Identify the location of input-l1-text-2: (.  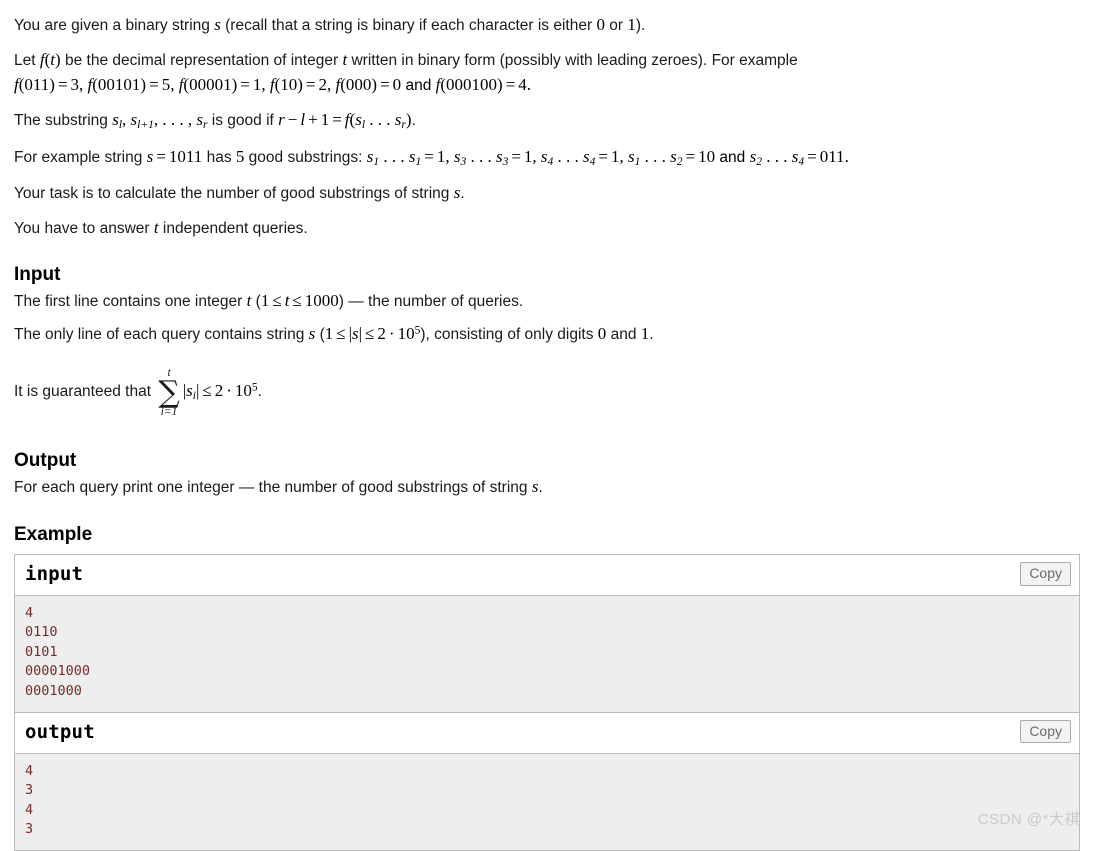
(256, 301).